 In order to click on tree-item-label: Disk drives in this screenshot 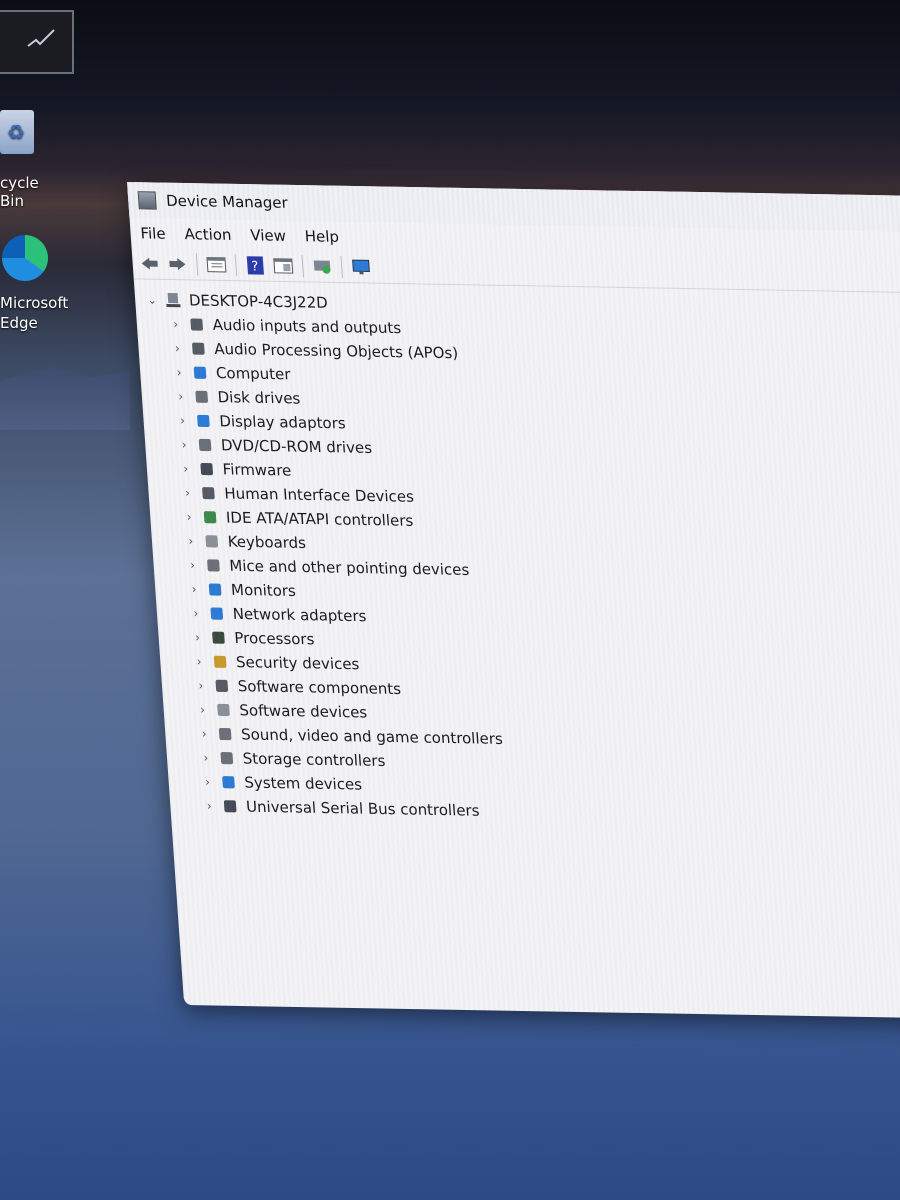, I will do `click(259, 398)`.